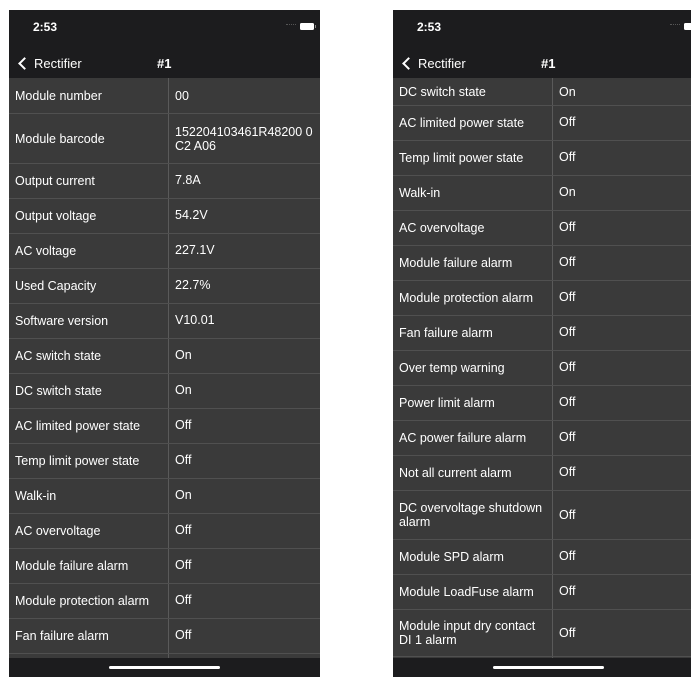  Describe the element at coordinates (164, 181) in the screenshot. I see `table-row: Output current 7.8A` at that location.